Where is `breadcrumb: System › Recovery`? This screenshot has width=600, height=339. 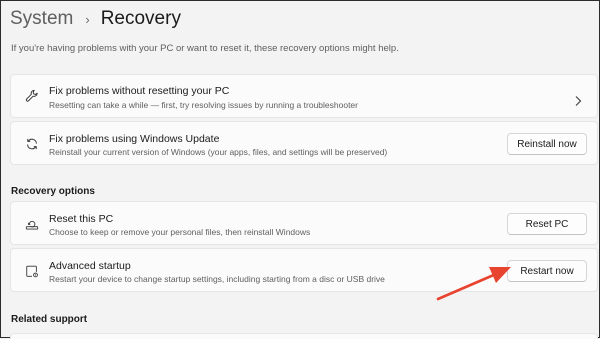
breadcrumb: System › Recovery is located at coordinates (95, 19).